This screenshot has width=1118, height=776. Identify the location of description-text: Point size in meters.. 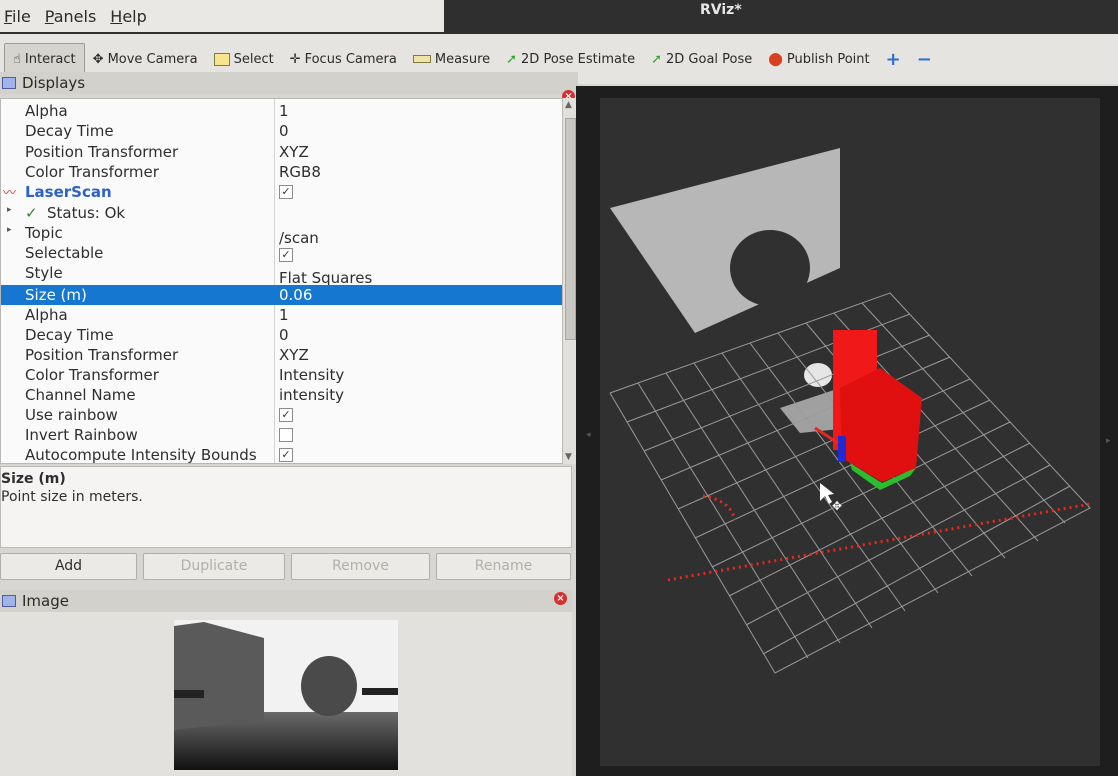
(72, 497).